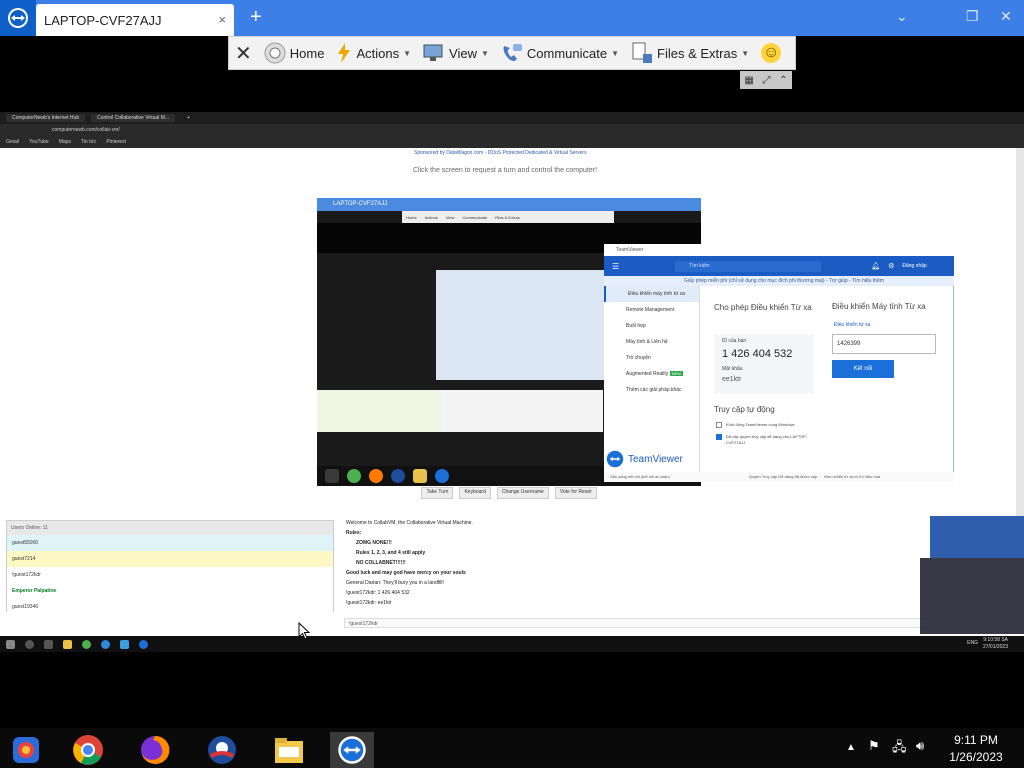 This screenshot has width=1024, height=768. What do you see at coordinates (507, 217) in the screenshot?
I see `vm-toolbar-item: Files & Extras` at bounding box center [507, 217].